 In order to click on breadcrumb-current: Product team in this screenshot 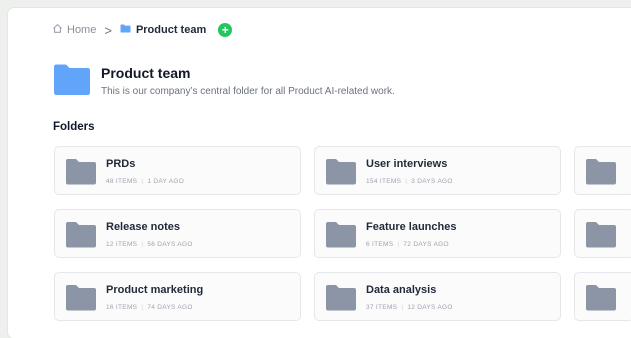, I will do `click(163, 30)`.